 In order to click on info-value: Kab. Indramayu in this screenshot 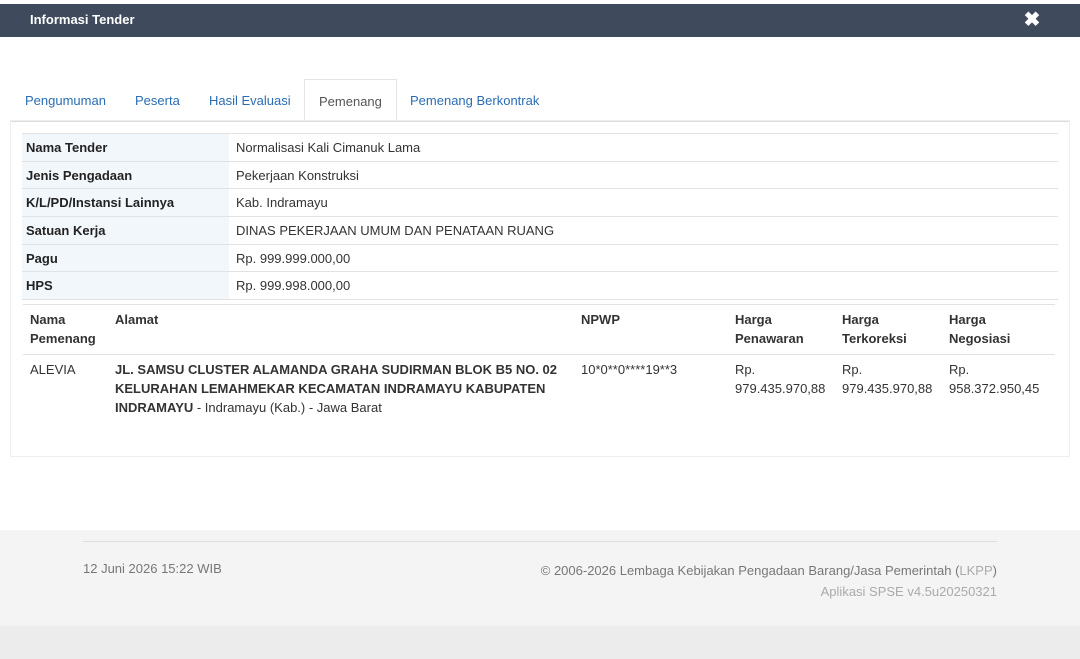, I will do `click(643, 202)`.